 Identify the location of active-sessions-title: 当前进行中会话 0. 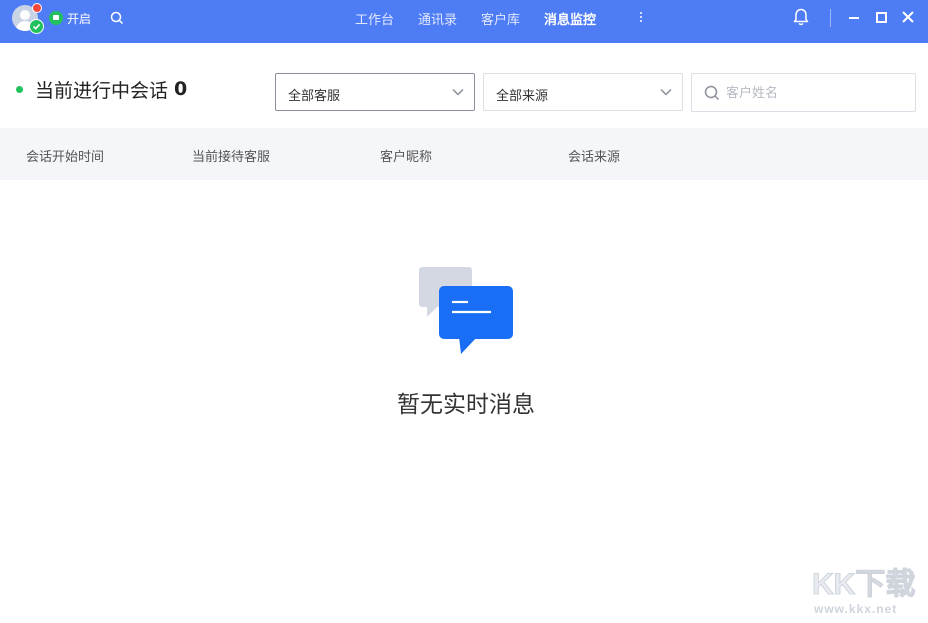
(101, 89).